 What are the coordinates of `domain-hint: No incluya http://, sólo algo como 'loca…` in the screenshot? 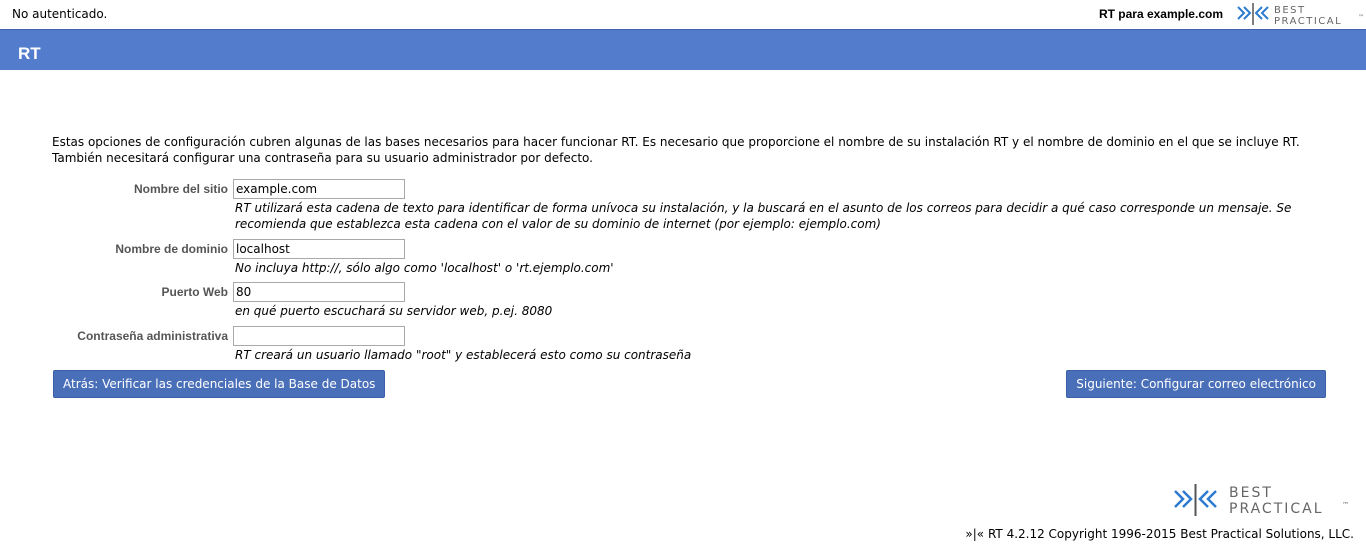 It's located at (424, 268).